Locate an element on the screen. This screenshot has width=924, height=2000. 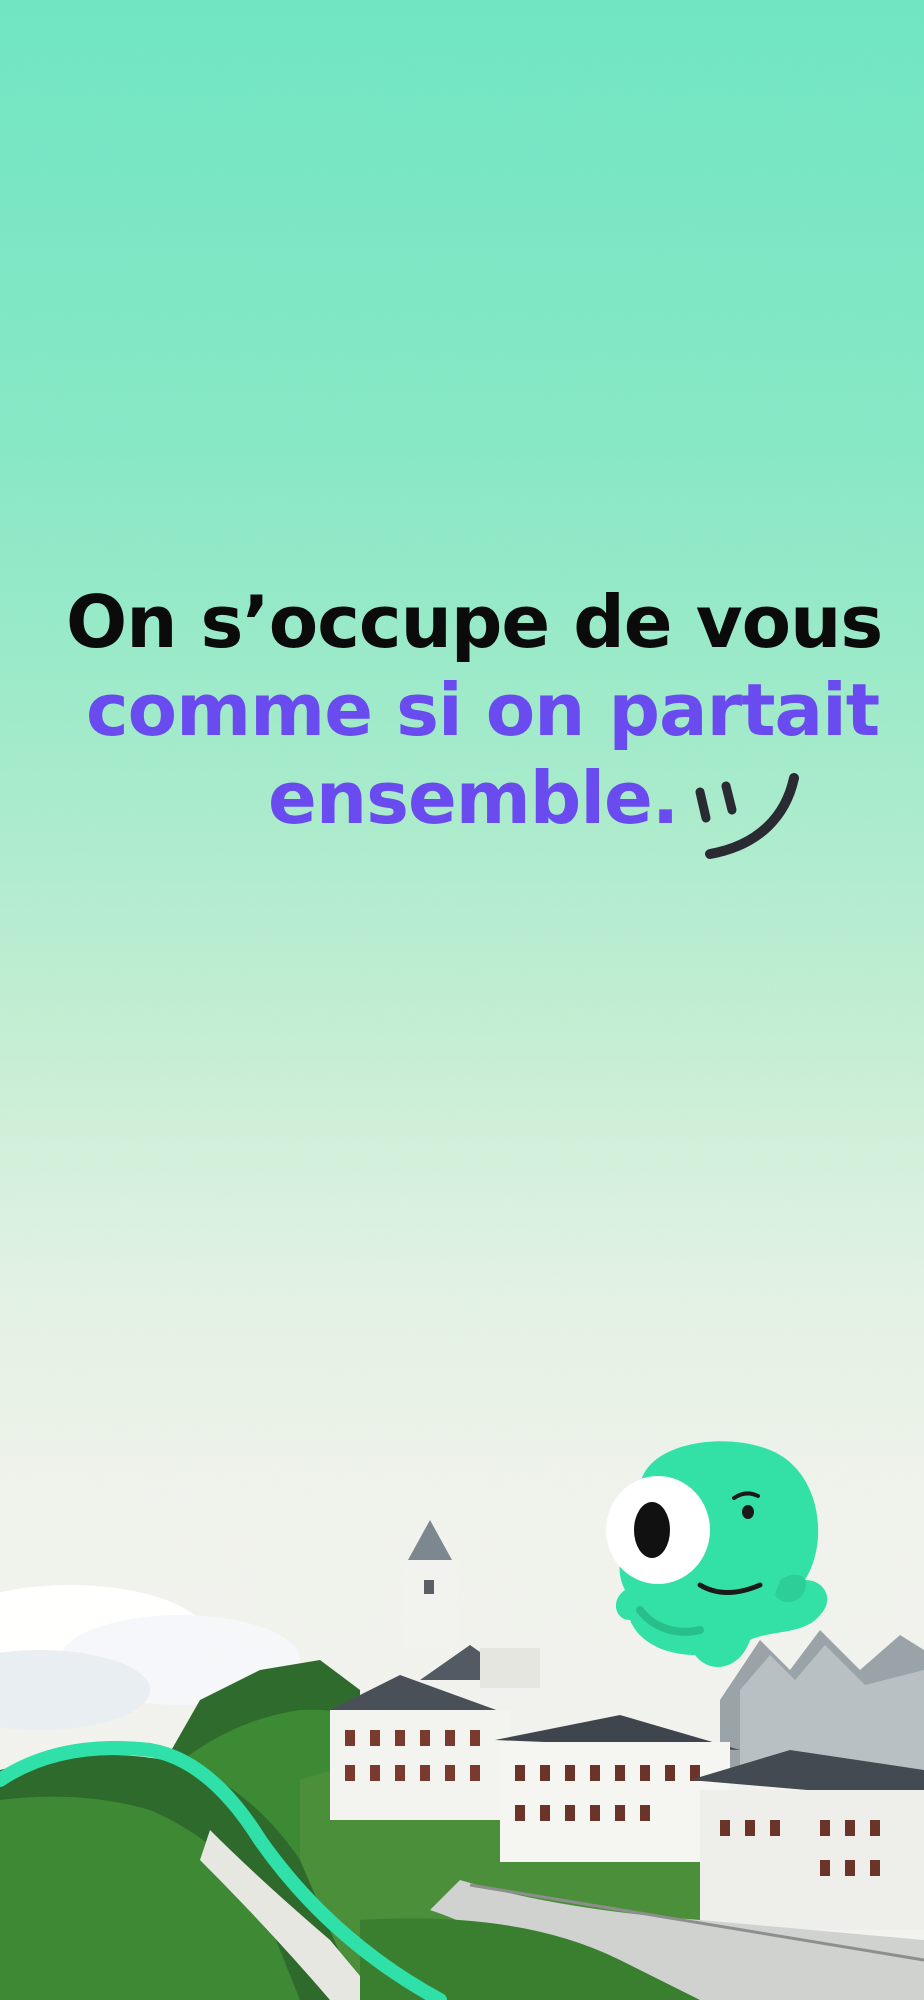
wink-smiley-icon is located at coordinates (747, 816).